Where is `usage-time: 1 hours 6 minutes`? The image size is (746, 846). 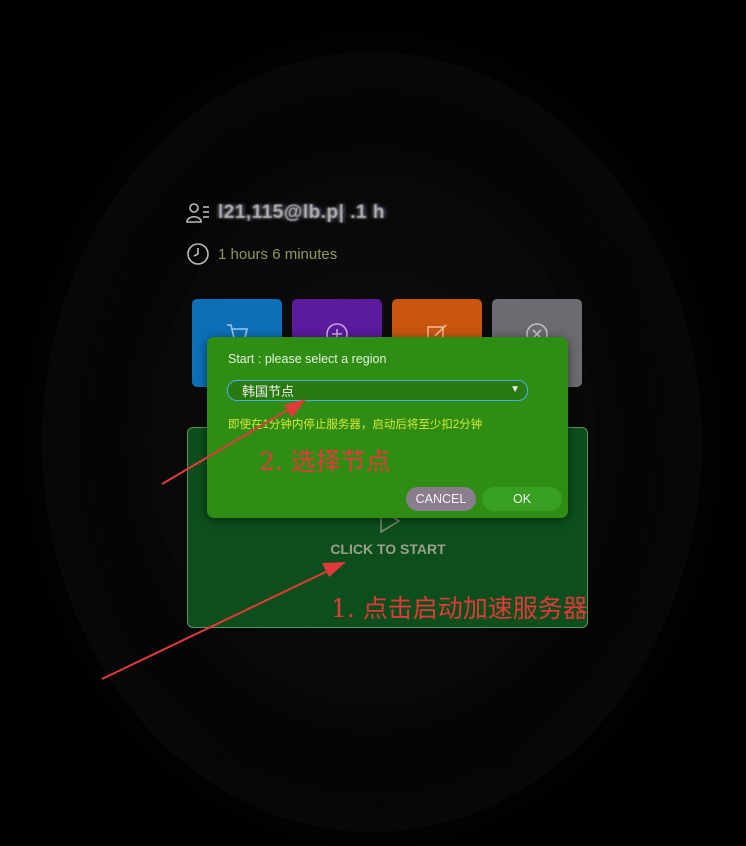
usage-time: 1 hours 6 minutes is located at coordinates (278, 254).